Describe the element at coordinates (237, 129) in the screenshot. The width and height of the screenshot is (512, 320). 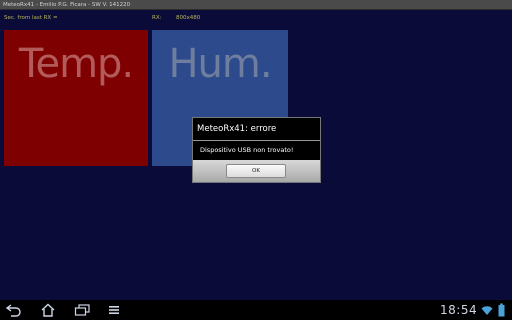
I see `dialog-title: MeteoRx41: errore` at that location.